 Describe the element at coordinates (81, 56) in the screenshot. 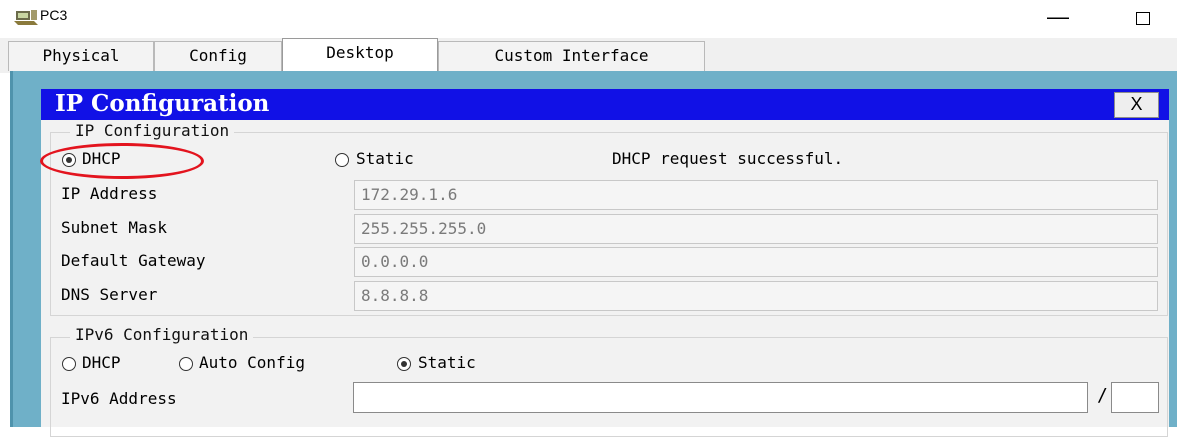

I see `tab-physical: Physical` at that location.